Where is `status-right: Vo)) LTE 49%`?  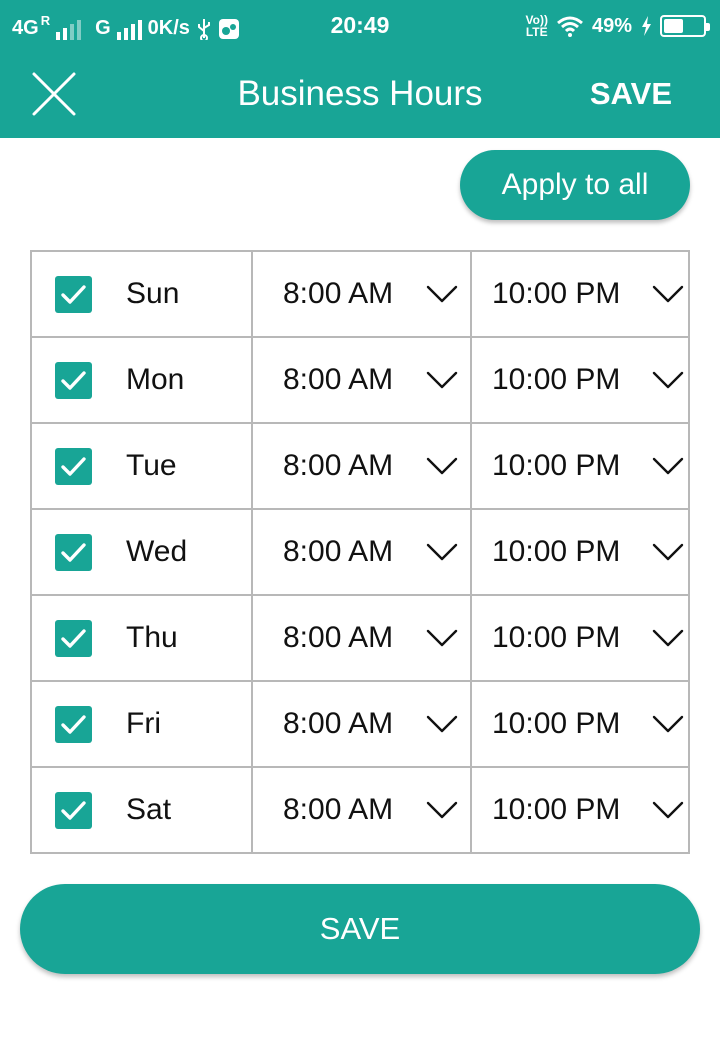
status-right: Vo)) LTE 49% is located at coordinates (618, 26).